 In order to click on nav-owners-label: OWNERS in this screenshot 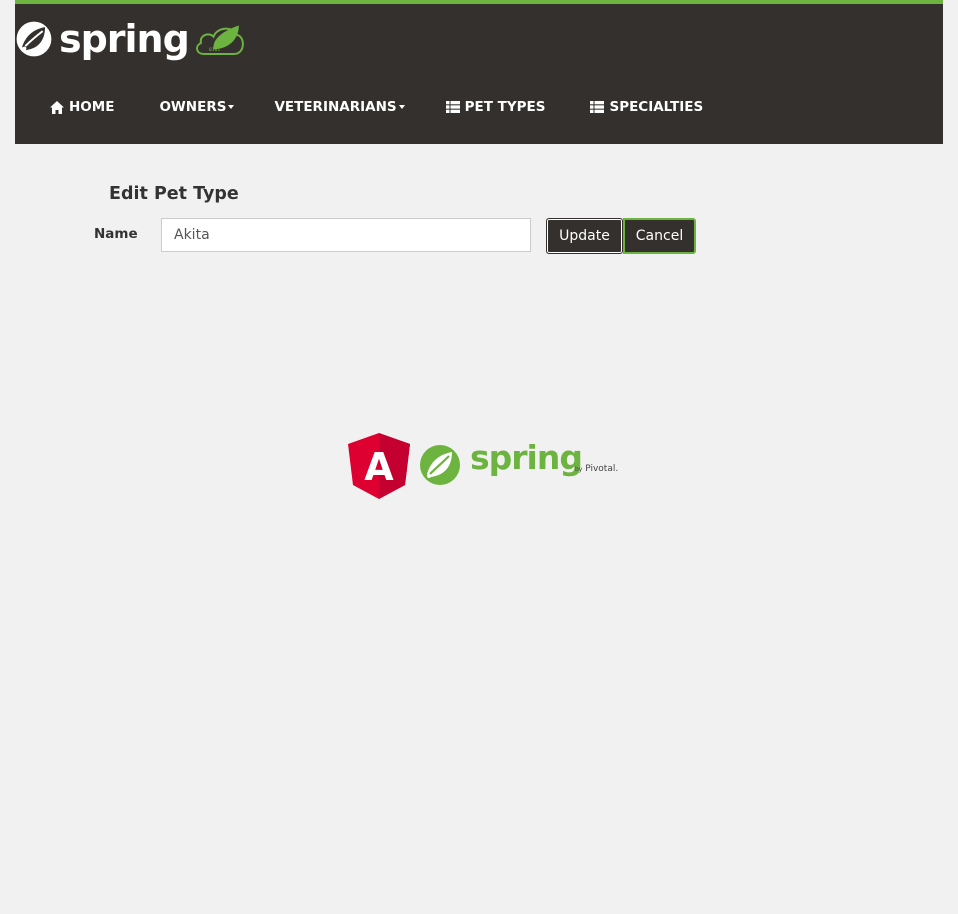, I will do `click(193, 107)`.